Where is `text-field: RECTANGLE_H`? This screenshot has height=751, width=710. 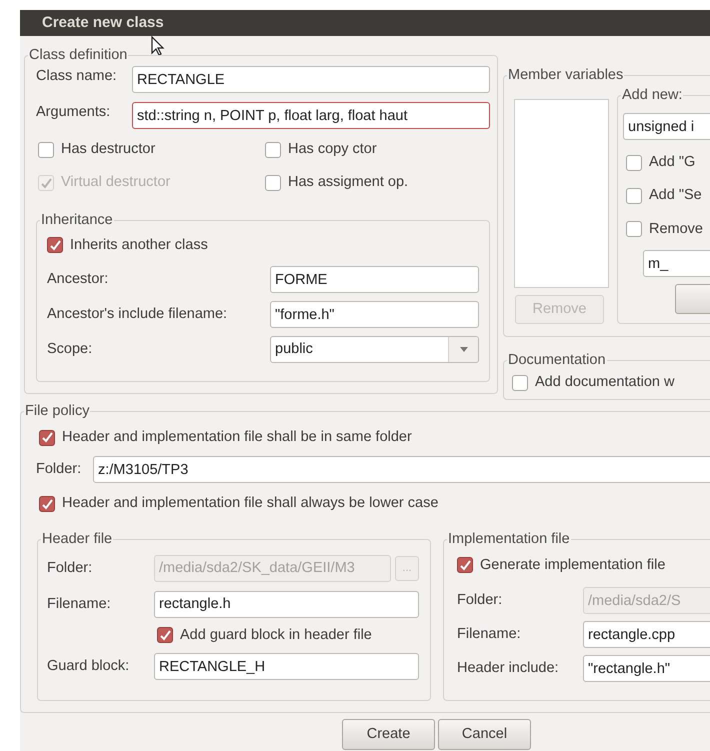 text-field: RECTANGLE_H is located at coordinates (286, 666).